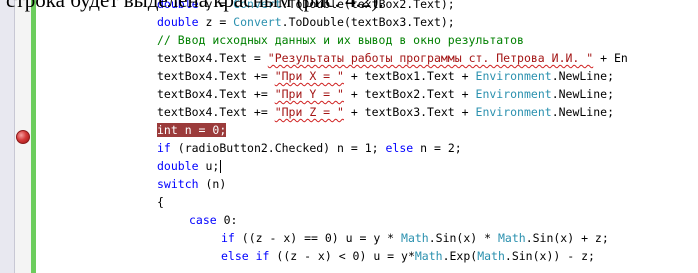  I want to click on code-text: .Sin(x)) - z;, so click(549, 256).